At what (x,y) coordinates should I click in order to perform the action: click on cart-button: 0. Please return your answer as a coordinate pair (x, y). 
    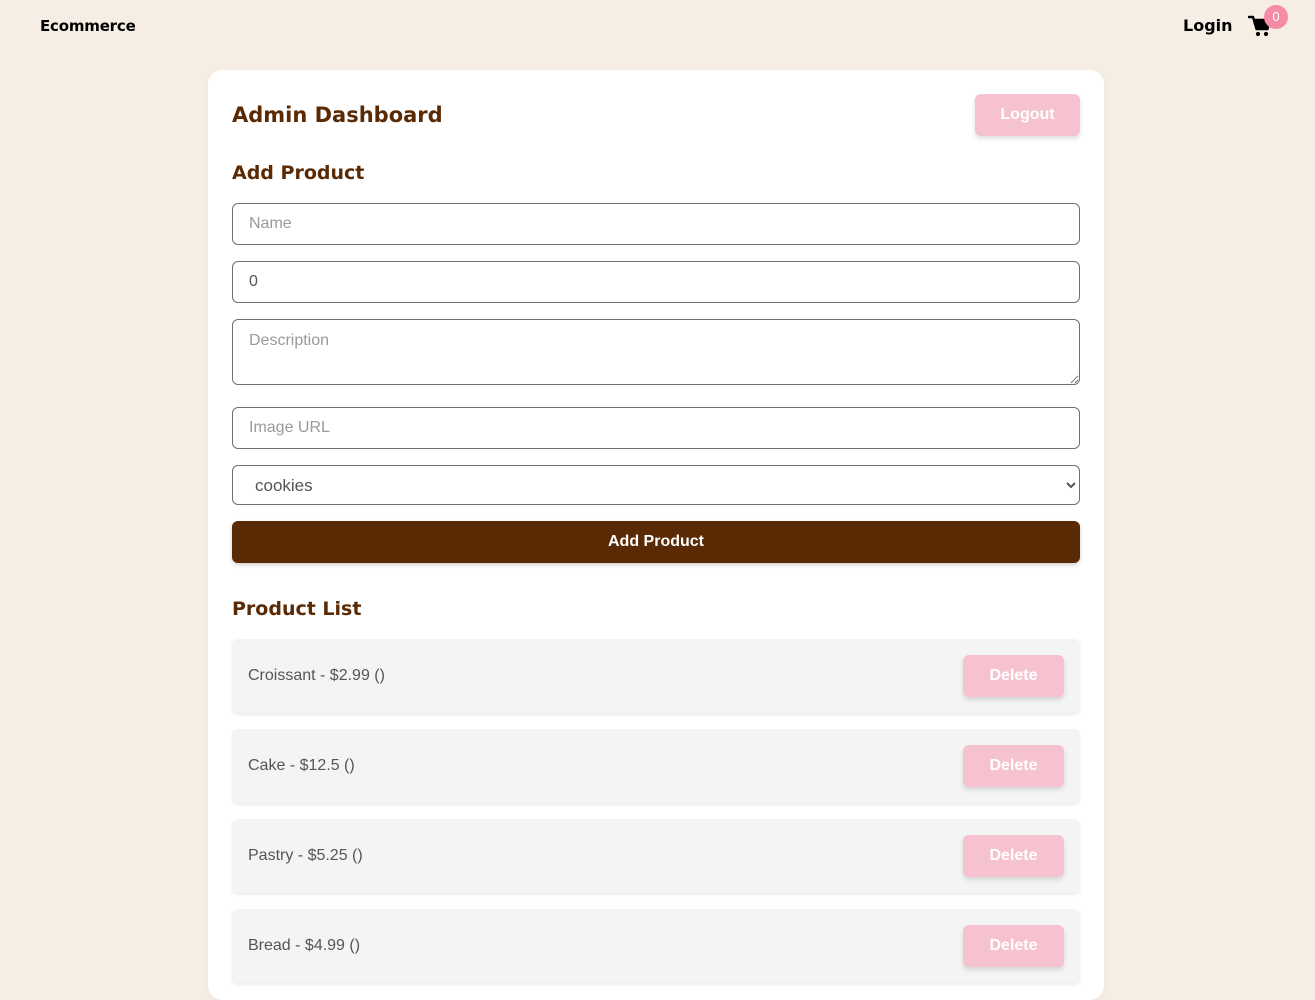
    Looking at the image, I should click on (1268, 21).